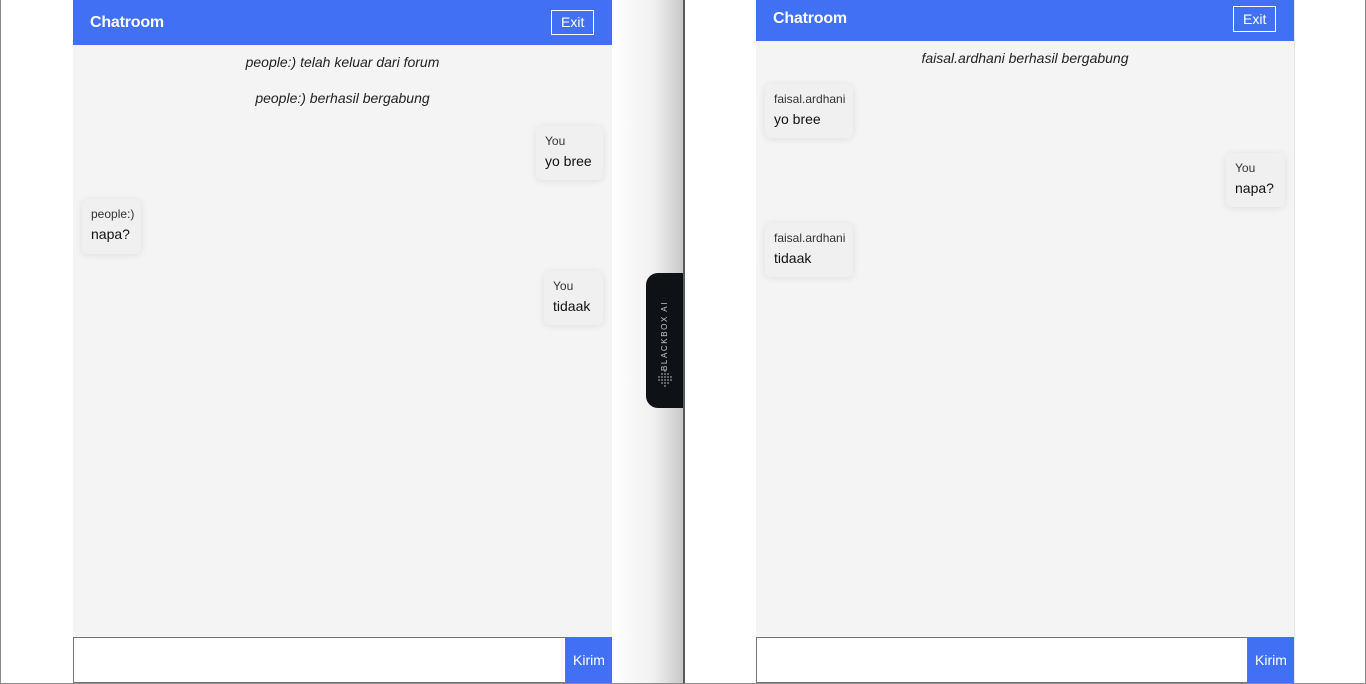 The height and width of the screenshot is (684, 1366). I want to click on message-bubble-incoming: people:) napa?, so click(111, 226).